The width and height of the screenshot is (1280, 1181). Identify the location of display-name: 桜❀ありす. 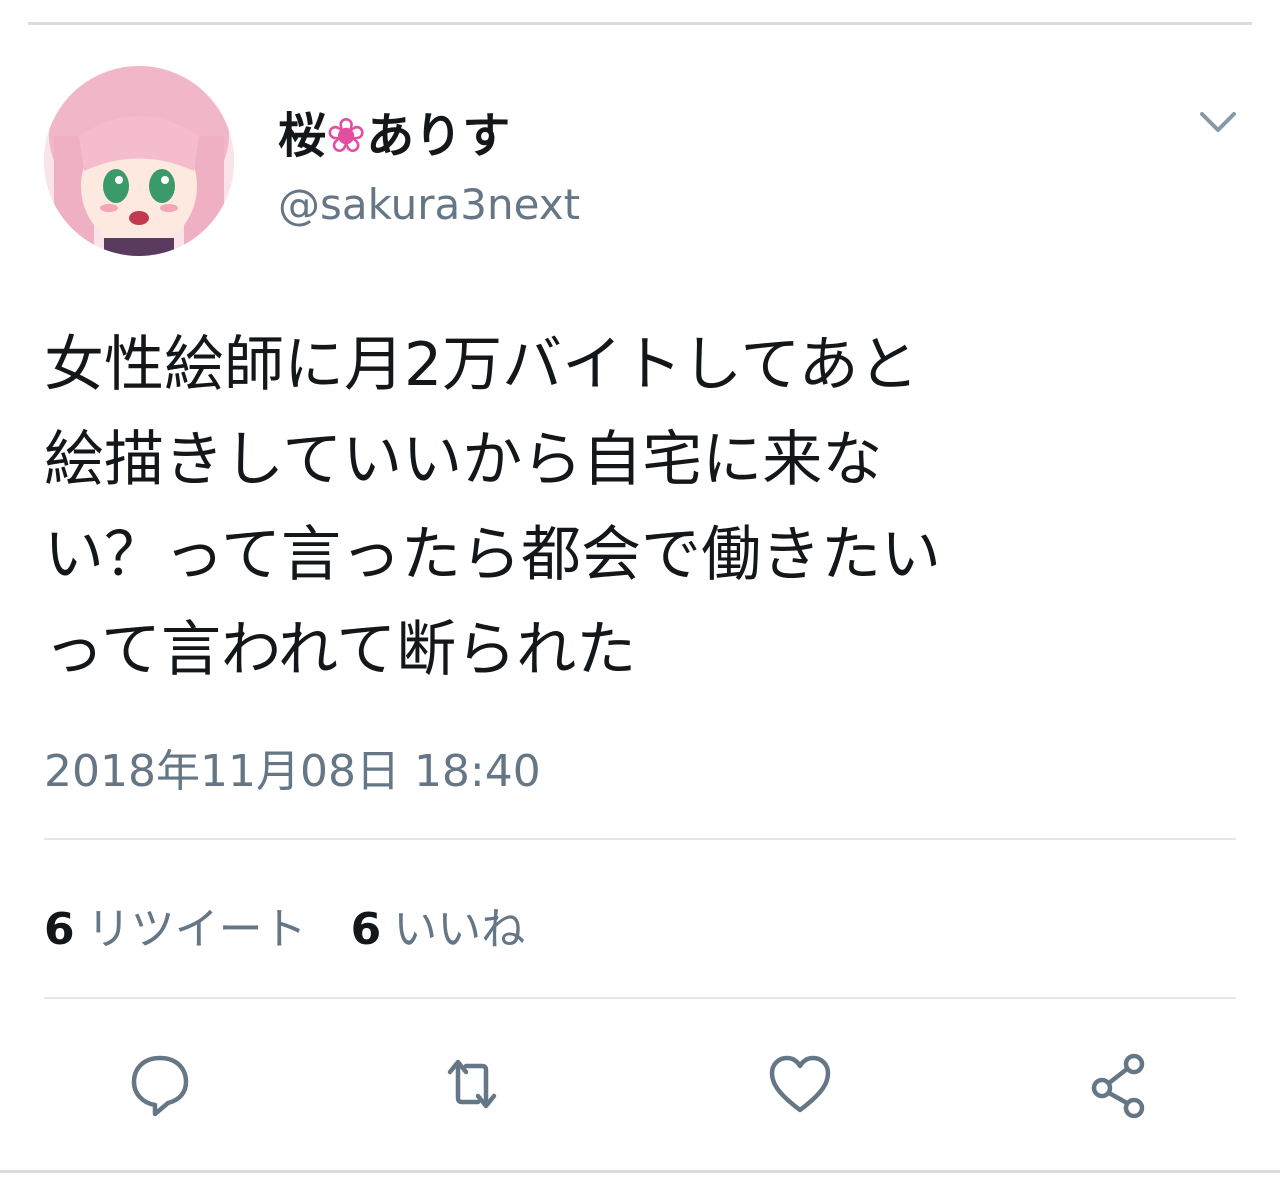
(394, 131).